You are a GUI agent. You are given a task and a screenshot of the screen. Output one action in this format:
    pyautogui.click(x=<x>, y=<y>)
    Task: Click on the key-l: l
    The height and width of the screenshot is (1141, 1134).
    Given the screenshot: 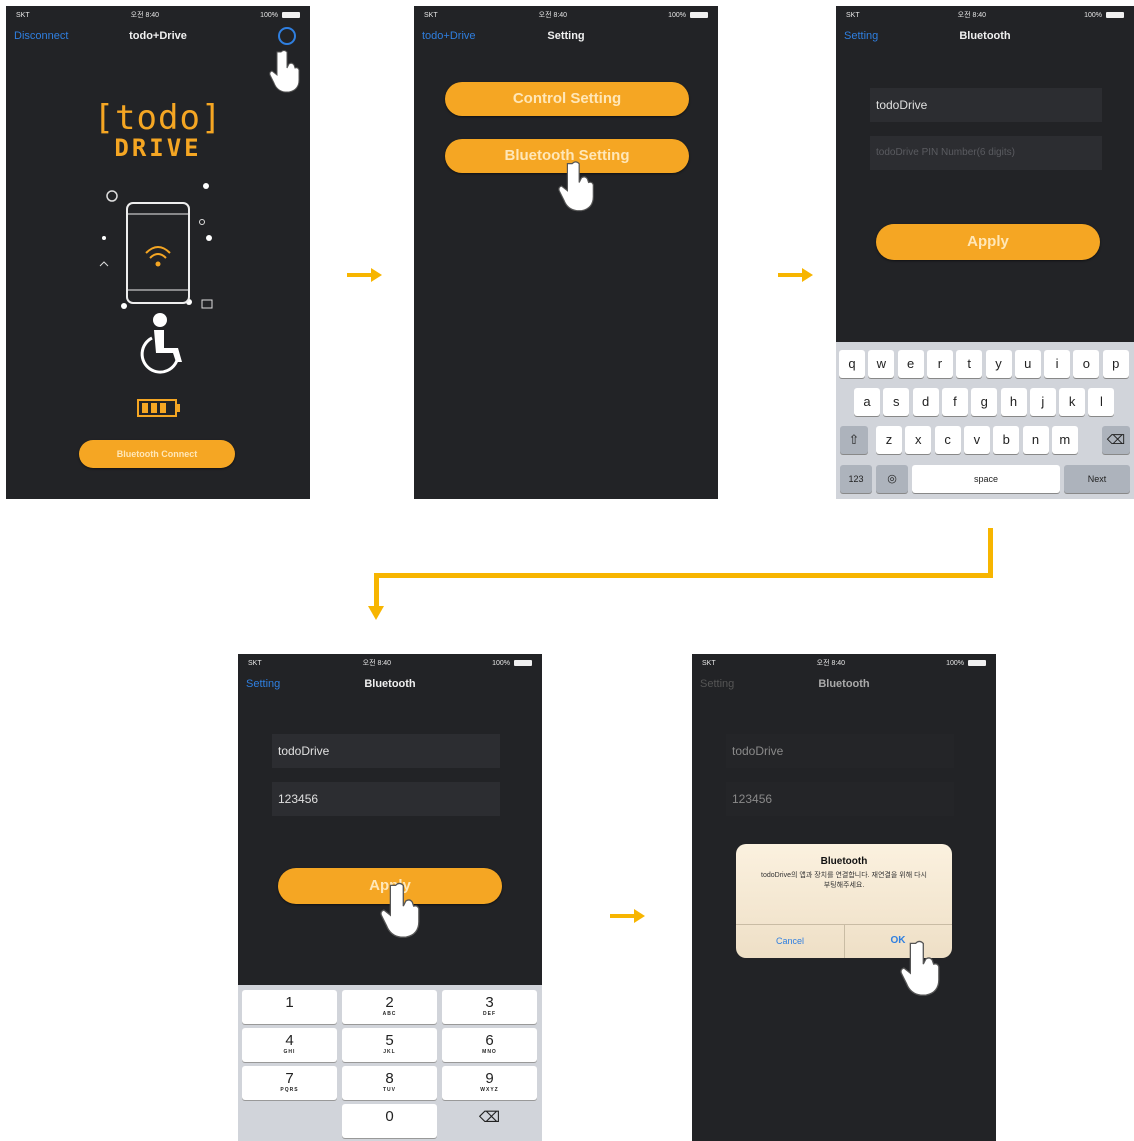 What is the action you would take?
    pyautogui.click(x=1101, y=402)
    